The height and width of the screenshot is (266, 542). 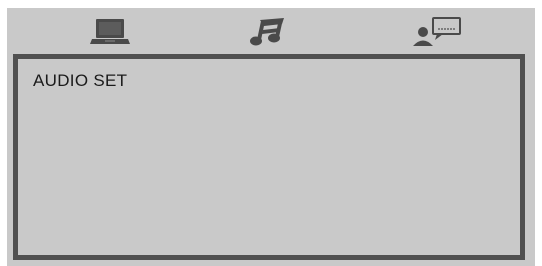 I want to click on tab-audio, so click(x=268, y=32).